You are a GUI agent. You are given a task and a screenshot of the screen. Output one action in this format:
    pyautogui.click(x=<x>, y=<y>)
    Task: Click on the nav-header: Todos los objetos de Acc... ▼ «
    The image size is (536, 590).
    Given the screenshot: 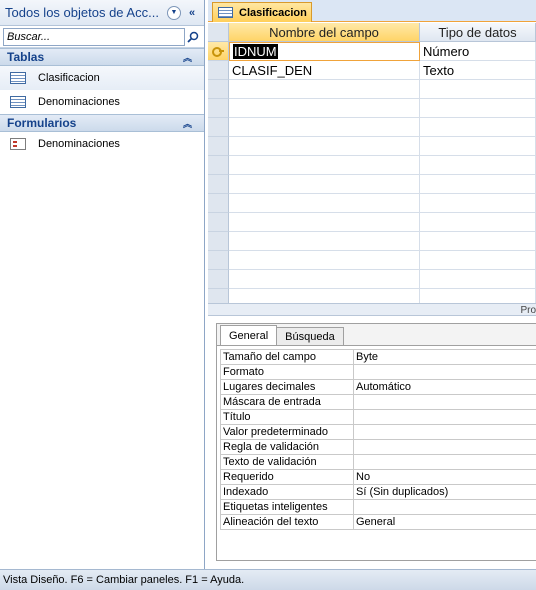 What is the action you would take?
    pyautogui.click(x=102, y=13)
    